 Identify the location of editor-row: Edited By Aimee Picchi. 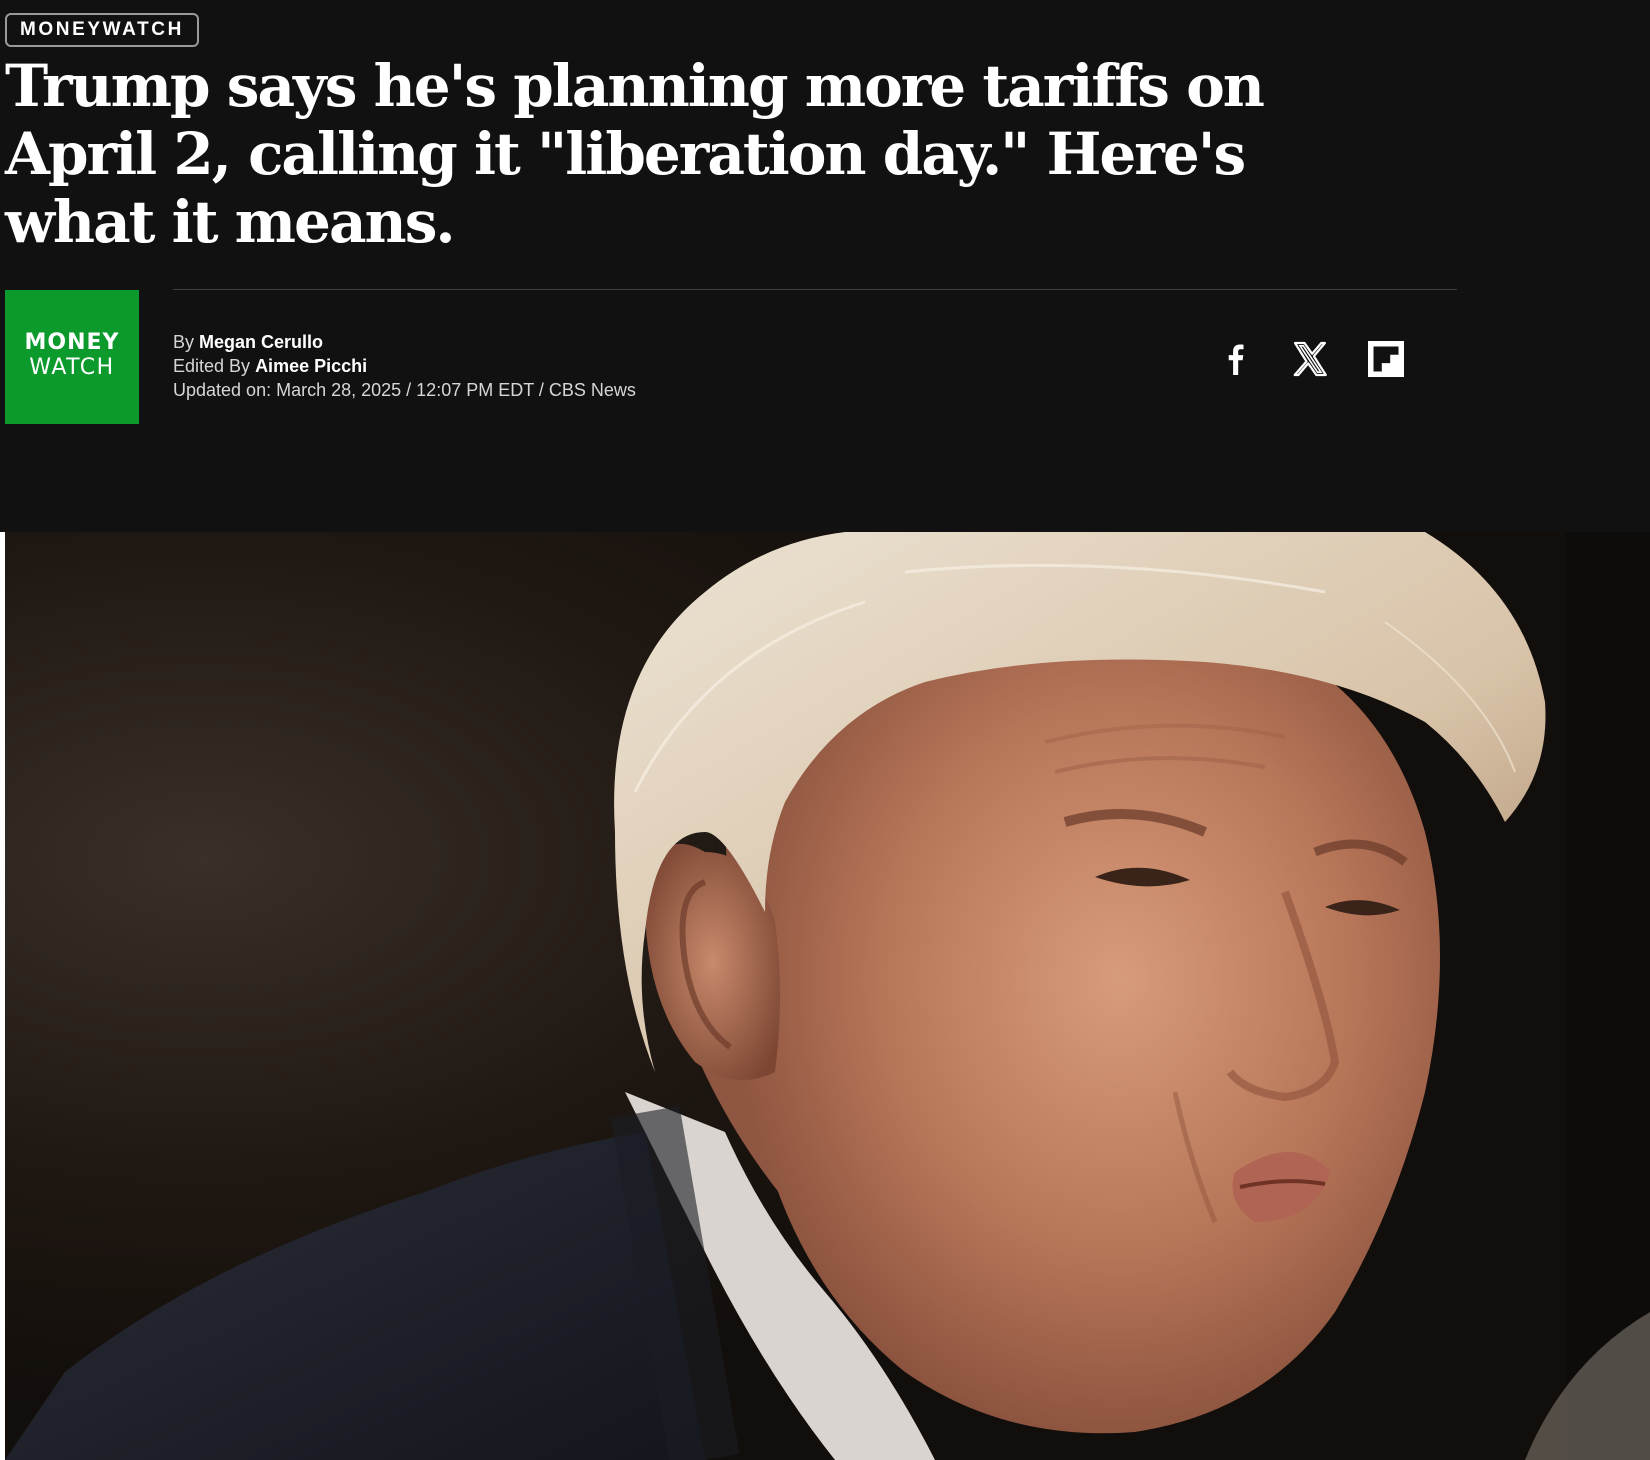
(404, 366).